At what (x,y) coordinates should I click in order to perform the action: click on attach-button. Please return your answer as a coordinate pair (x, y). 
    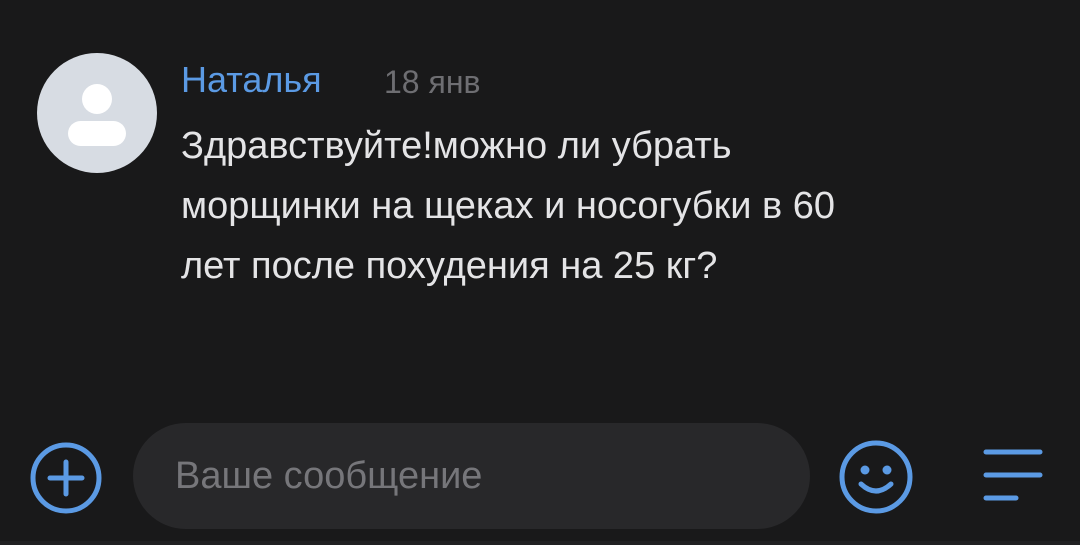
    Looking at the image, I should click on (66, 478).